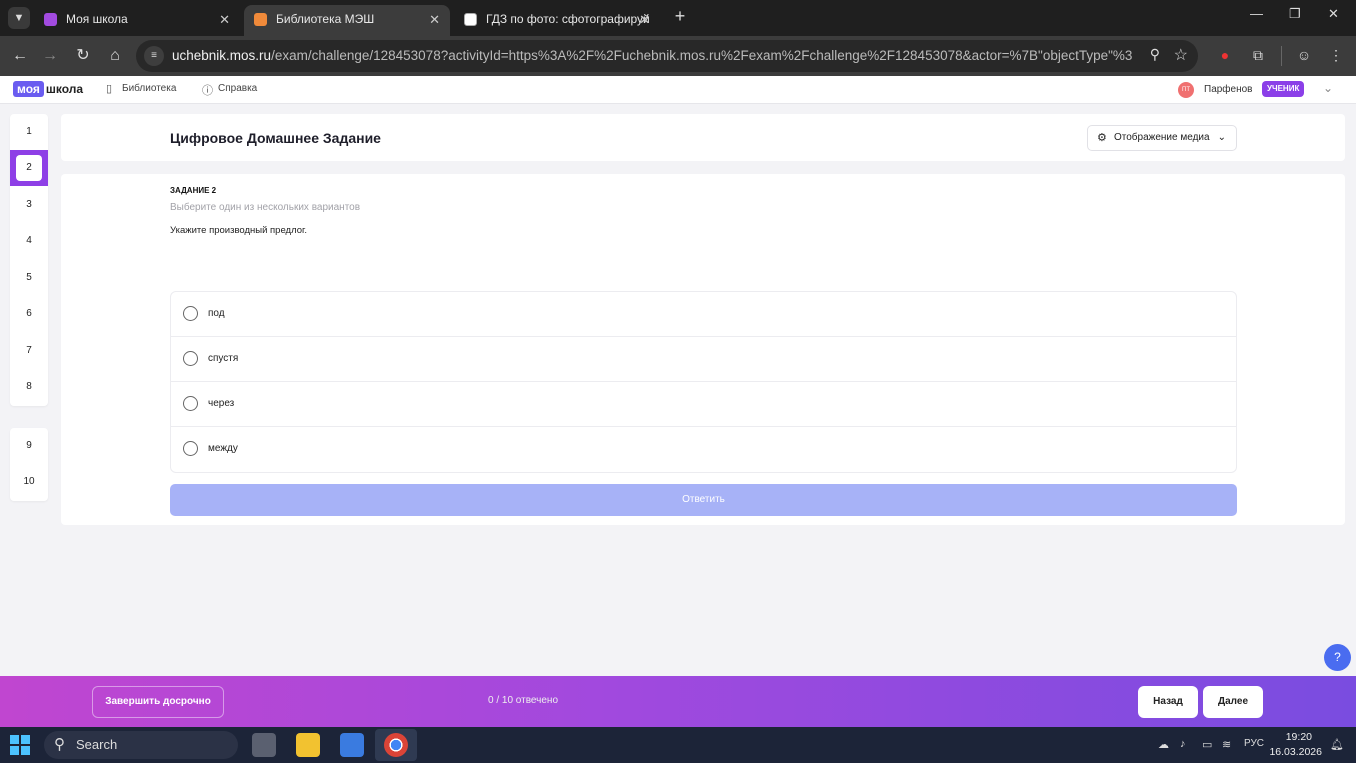  Describe the element at coordinates (1333, 14) in the screenshot. I see `close-window-icon: ✕` at that location.